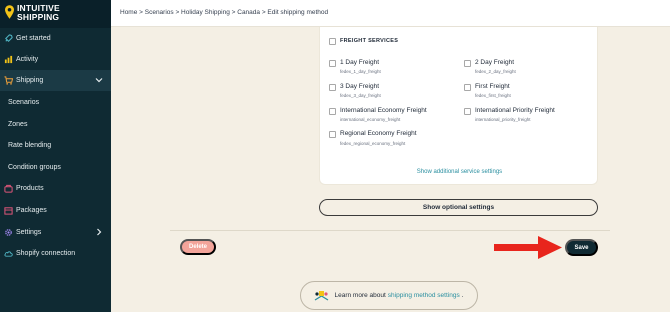 This screenshot has width=670, height=312. What do you see at coordinates (99, 80) in the screenshot?
I see `chevron-down-icon` at bounding box center [99, 80].